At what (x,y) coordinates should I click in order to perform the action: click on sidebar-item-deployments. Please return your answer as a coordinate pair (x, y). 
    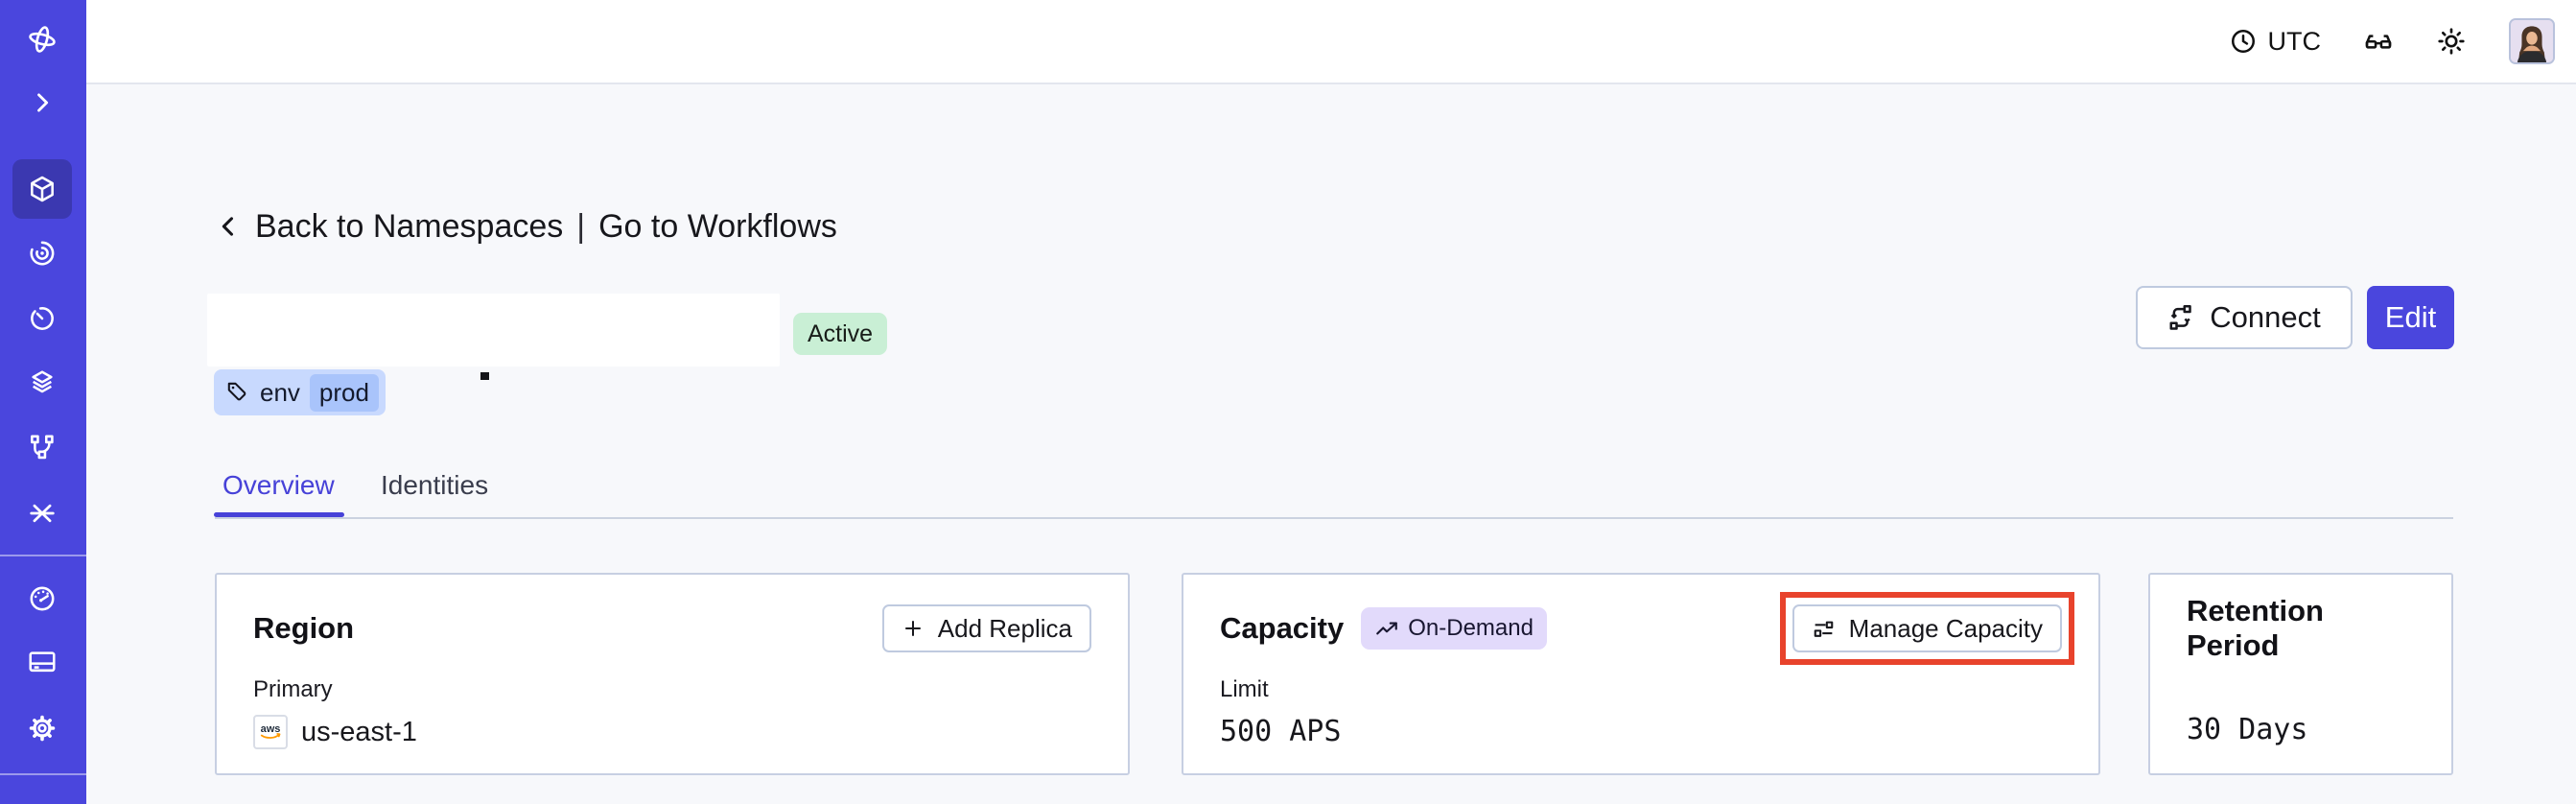
    Looking at the image, I should click on (42, 383).